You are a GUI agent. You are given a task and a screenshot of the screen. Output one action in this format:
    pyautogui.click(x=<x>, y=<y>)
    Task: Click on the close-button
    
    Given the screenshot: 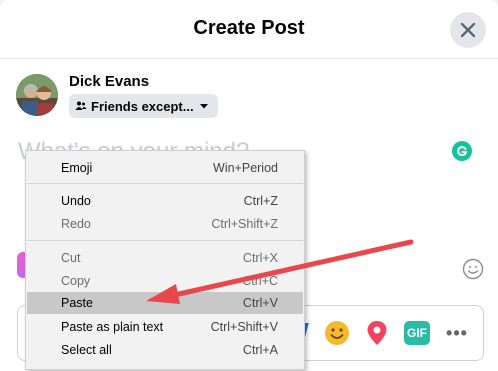 What is the action you would take?
    pyautogui.click(x=468, y=30)
    